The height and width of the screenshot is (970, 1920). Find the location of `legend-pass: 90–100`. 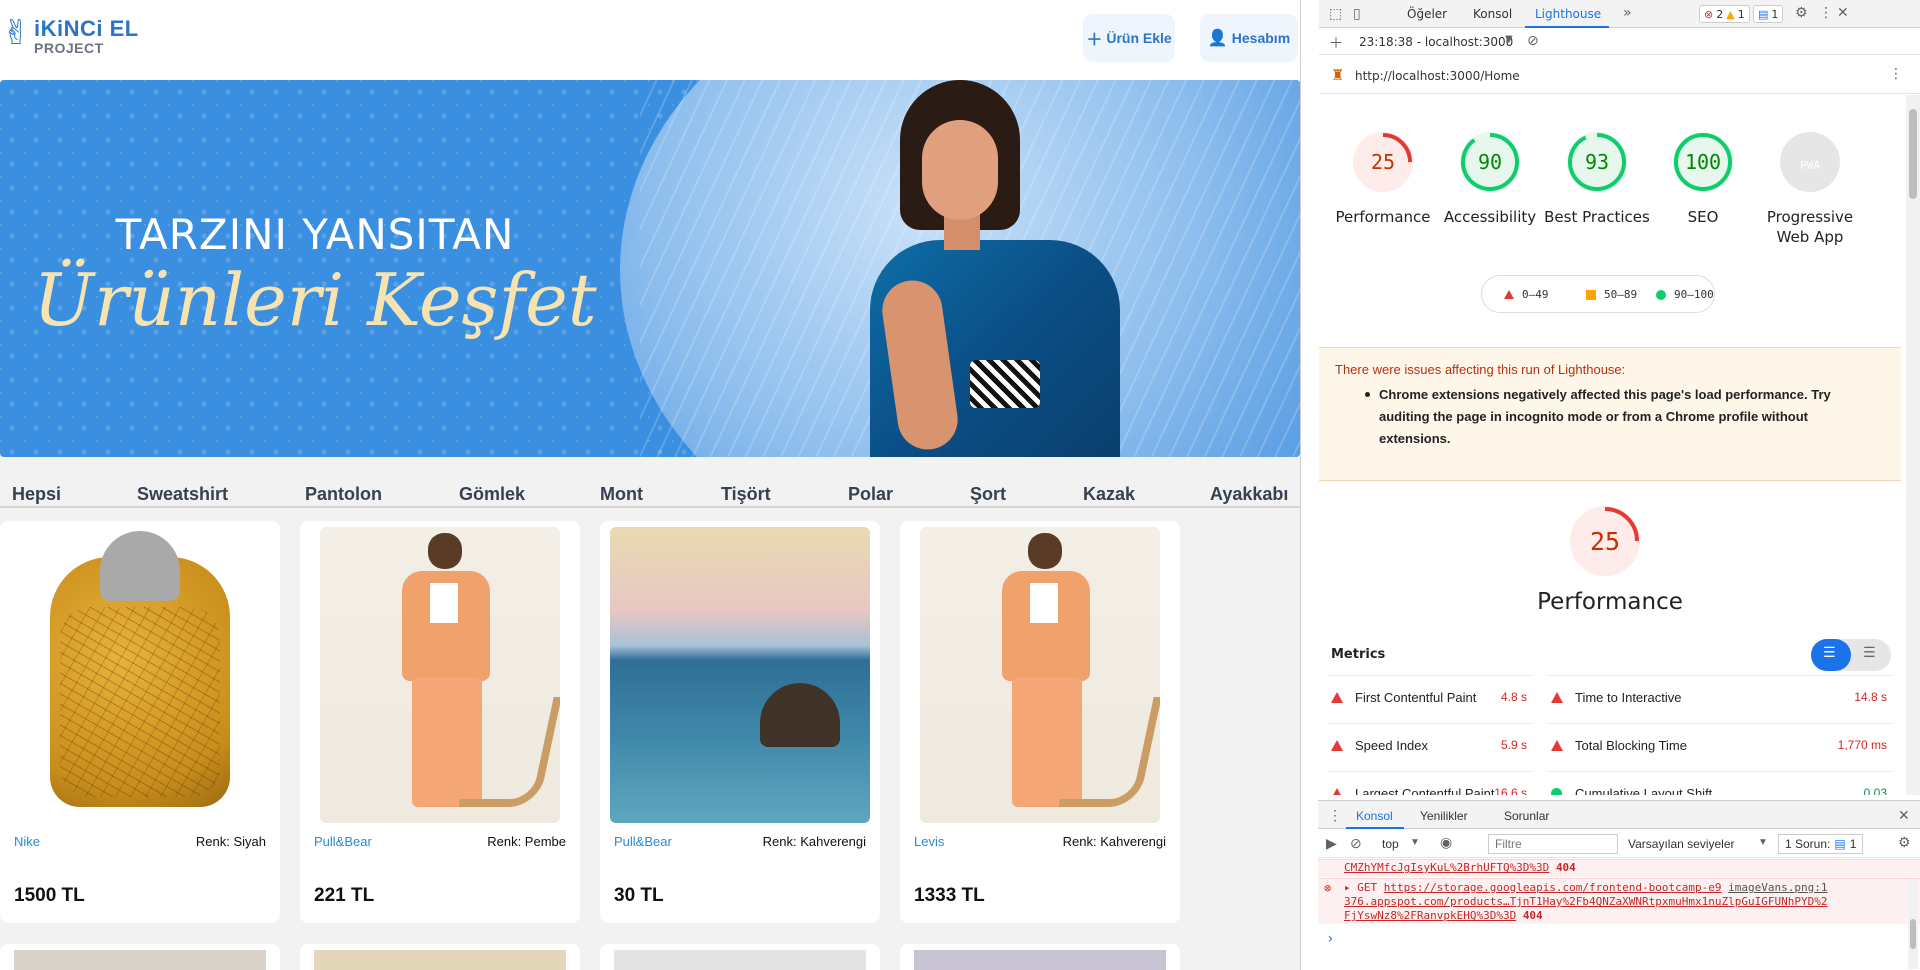

legend-pass: 90–100 is located at coordinates (1685, 294).